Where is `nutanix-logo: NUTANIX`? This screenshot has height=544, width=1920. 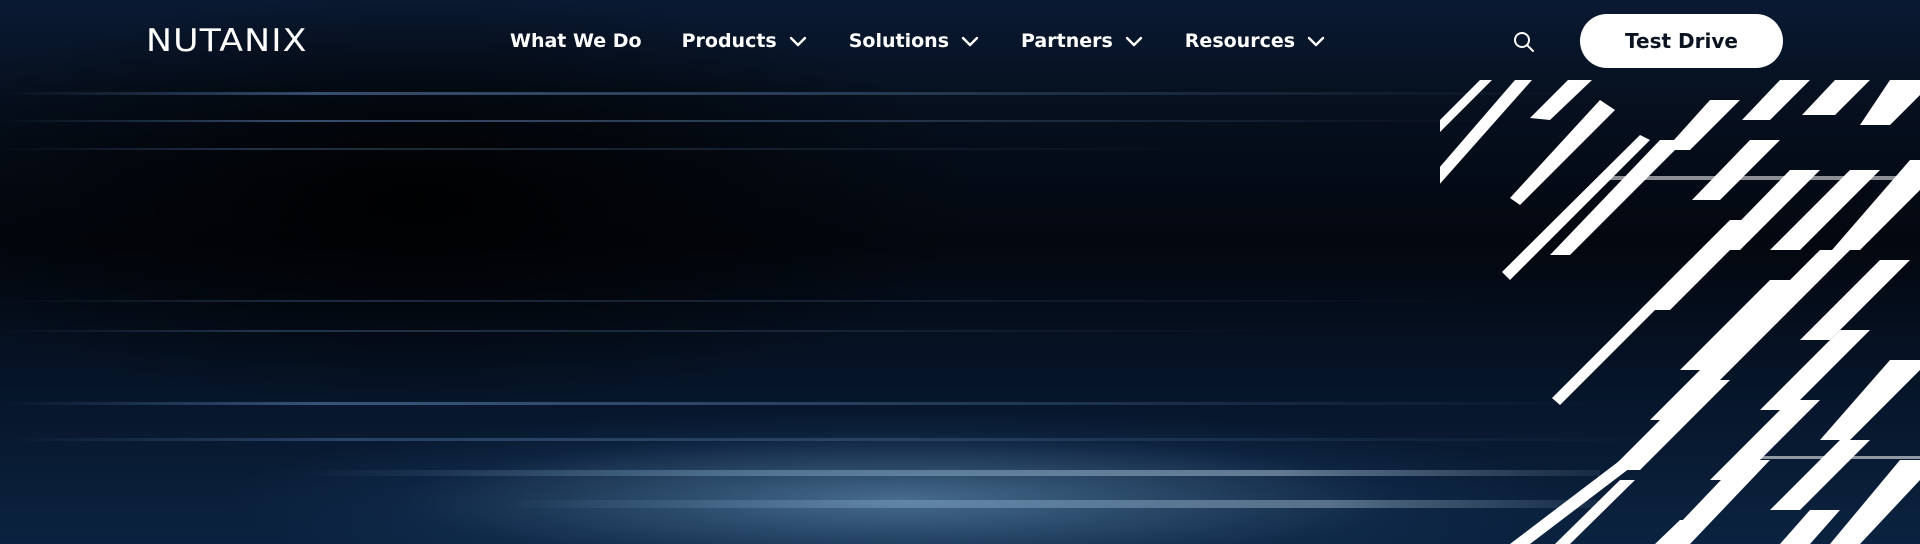
nutanix-logo: NUTANIX is located at coordinates (226, 41).